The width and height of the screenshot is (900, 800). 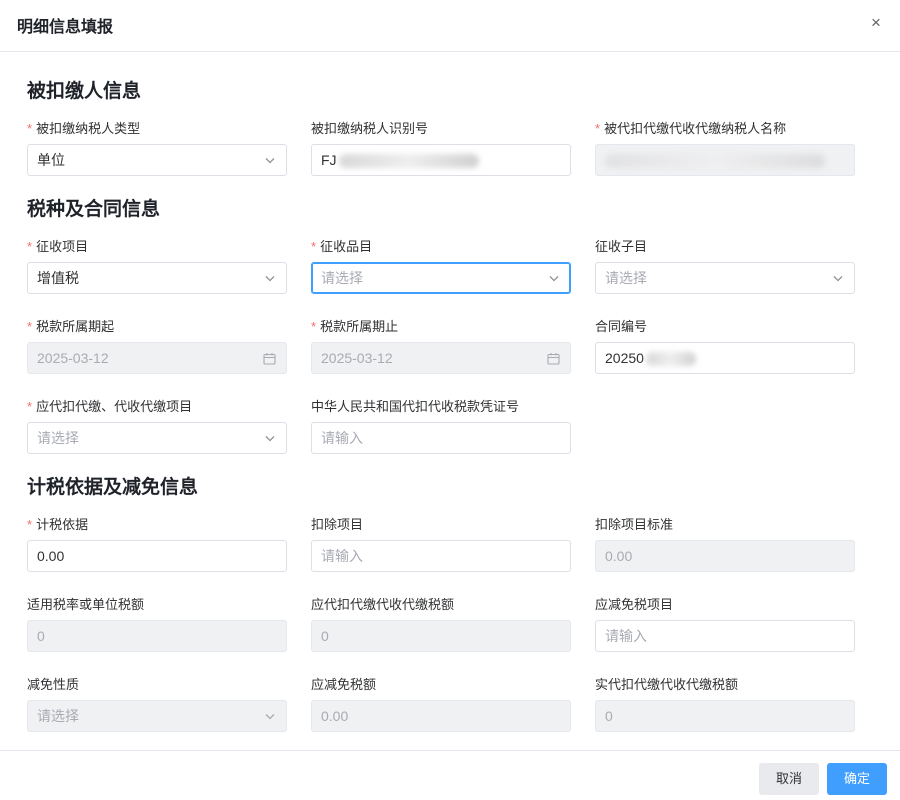 I want to click on contract-no-field: 合同编号 20250, so click(x=725, y=346).